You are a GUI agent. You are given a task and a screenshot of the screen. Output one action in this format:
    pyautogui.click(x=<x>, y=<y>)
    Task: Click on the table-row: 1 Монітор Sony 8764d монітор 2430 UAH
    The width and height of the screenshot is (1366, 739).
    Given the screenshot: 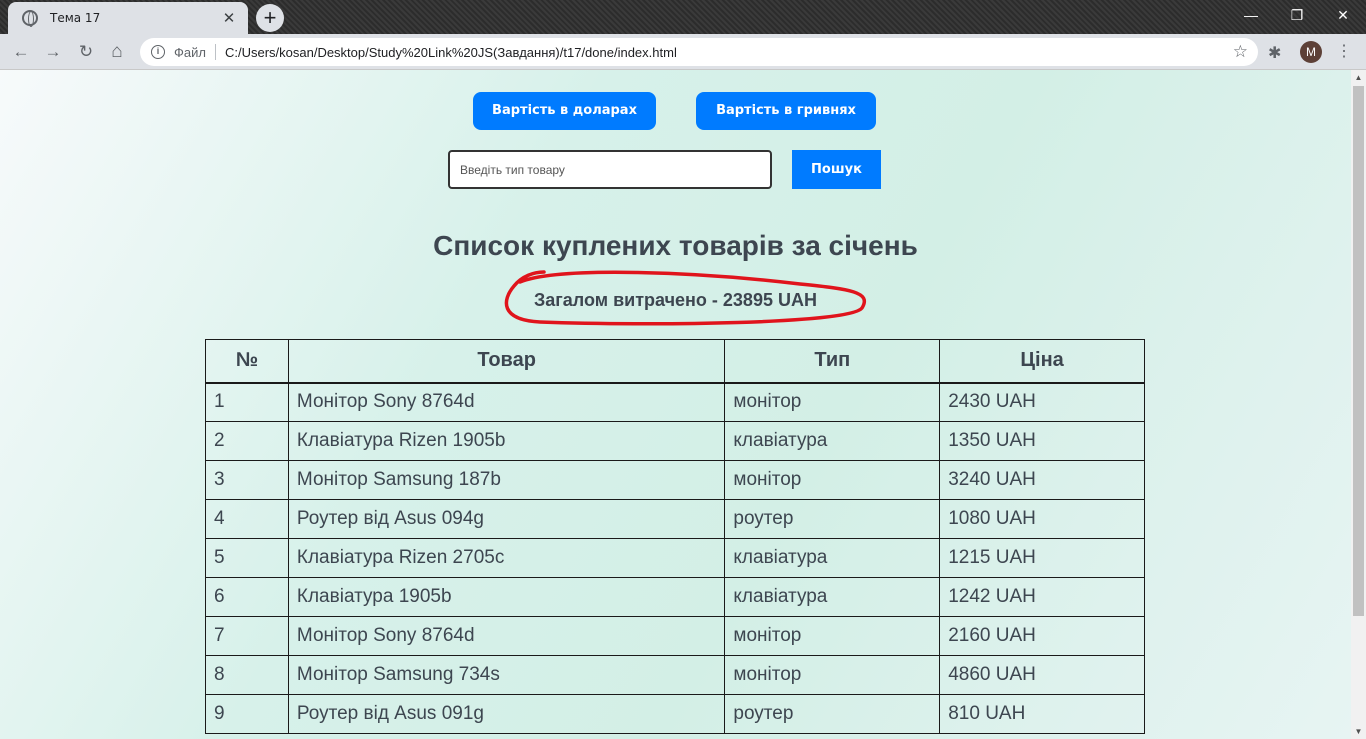 What is the action you would take?
    pyautogui.click(x=675, y=402)
    